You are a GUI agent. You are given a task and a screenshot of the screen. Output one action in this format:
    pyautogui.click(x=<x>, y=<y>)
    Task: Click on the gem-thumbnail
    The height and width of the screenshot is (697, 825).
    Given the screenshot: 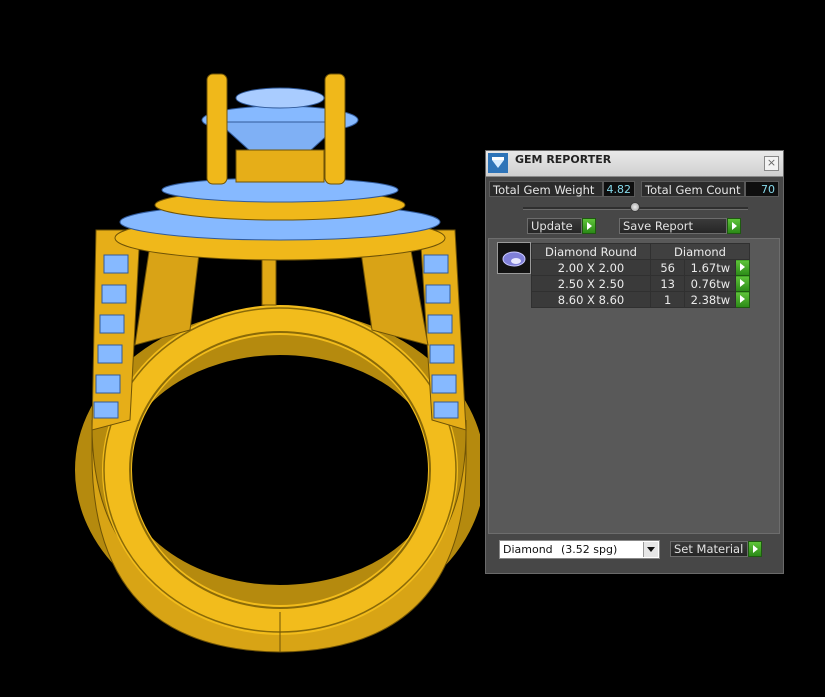 What is the action you would take?
    pyautogui.click(x=514, y=258)
    